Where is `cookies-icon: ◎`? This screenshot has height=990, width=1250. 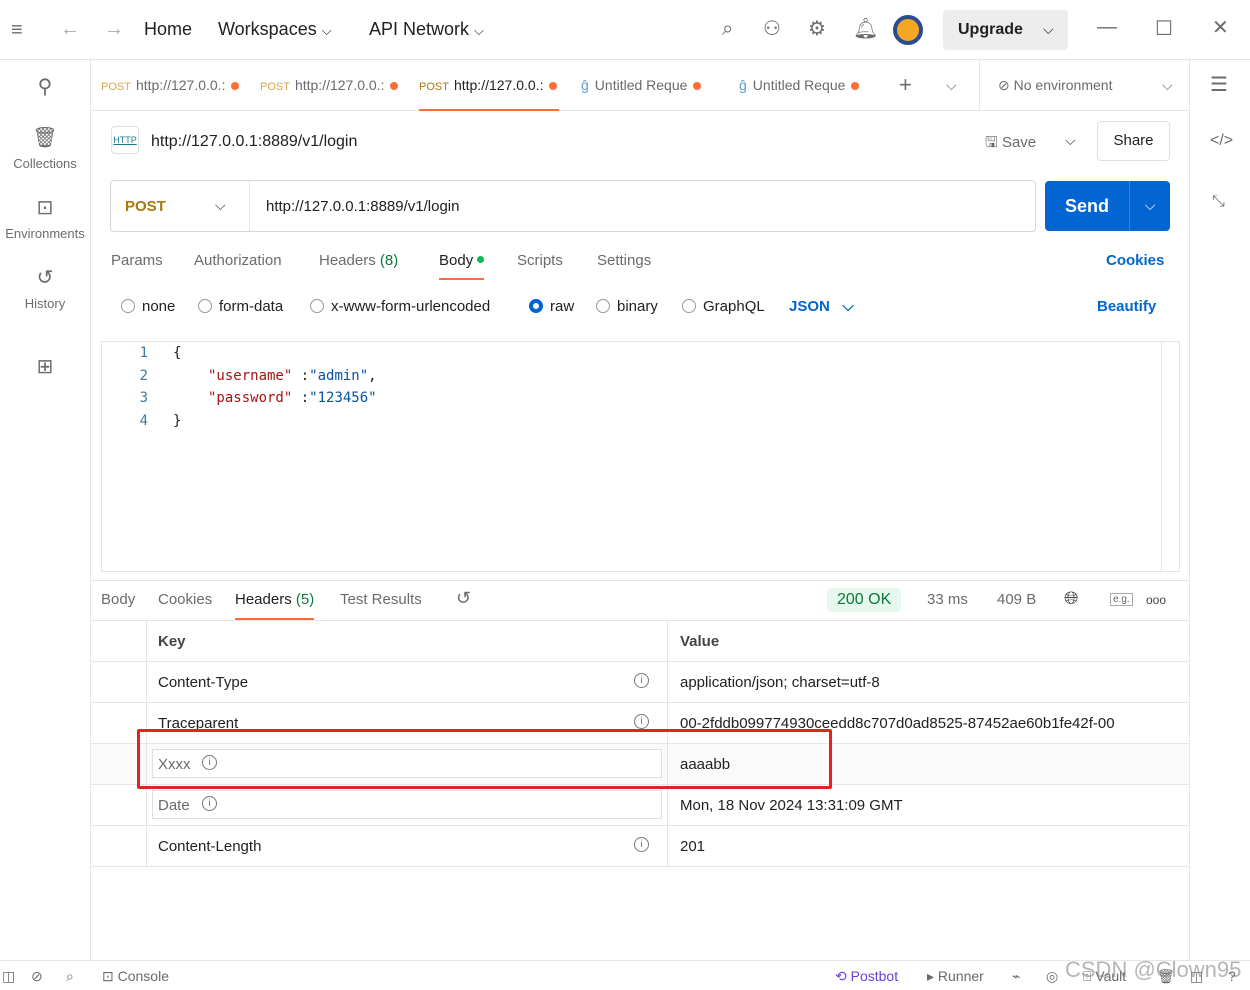
cookies-icon: ◎ is located at coordinates (1052, 976).